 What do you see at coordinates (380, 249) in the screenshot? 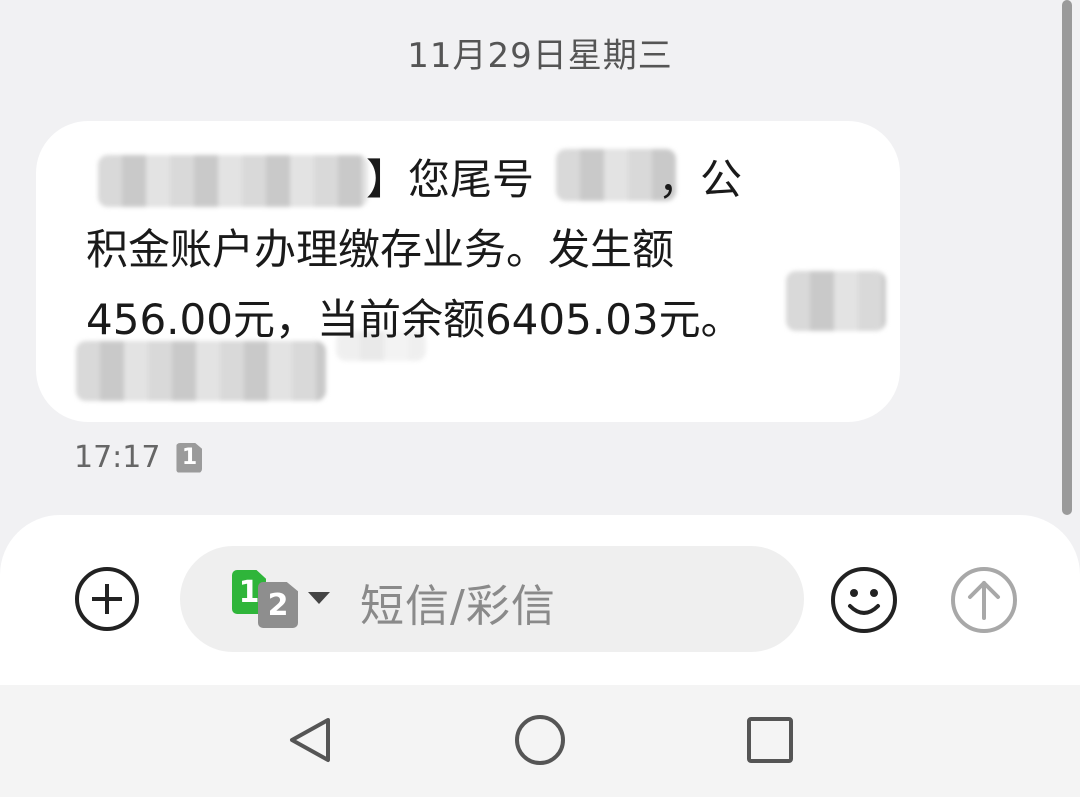
I see `message-line2: 积金账户办理缴存业务。发生额` at bounding box center [380, 249].